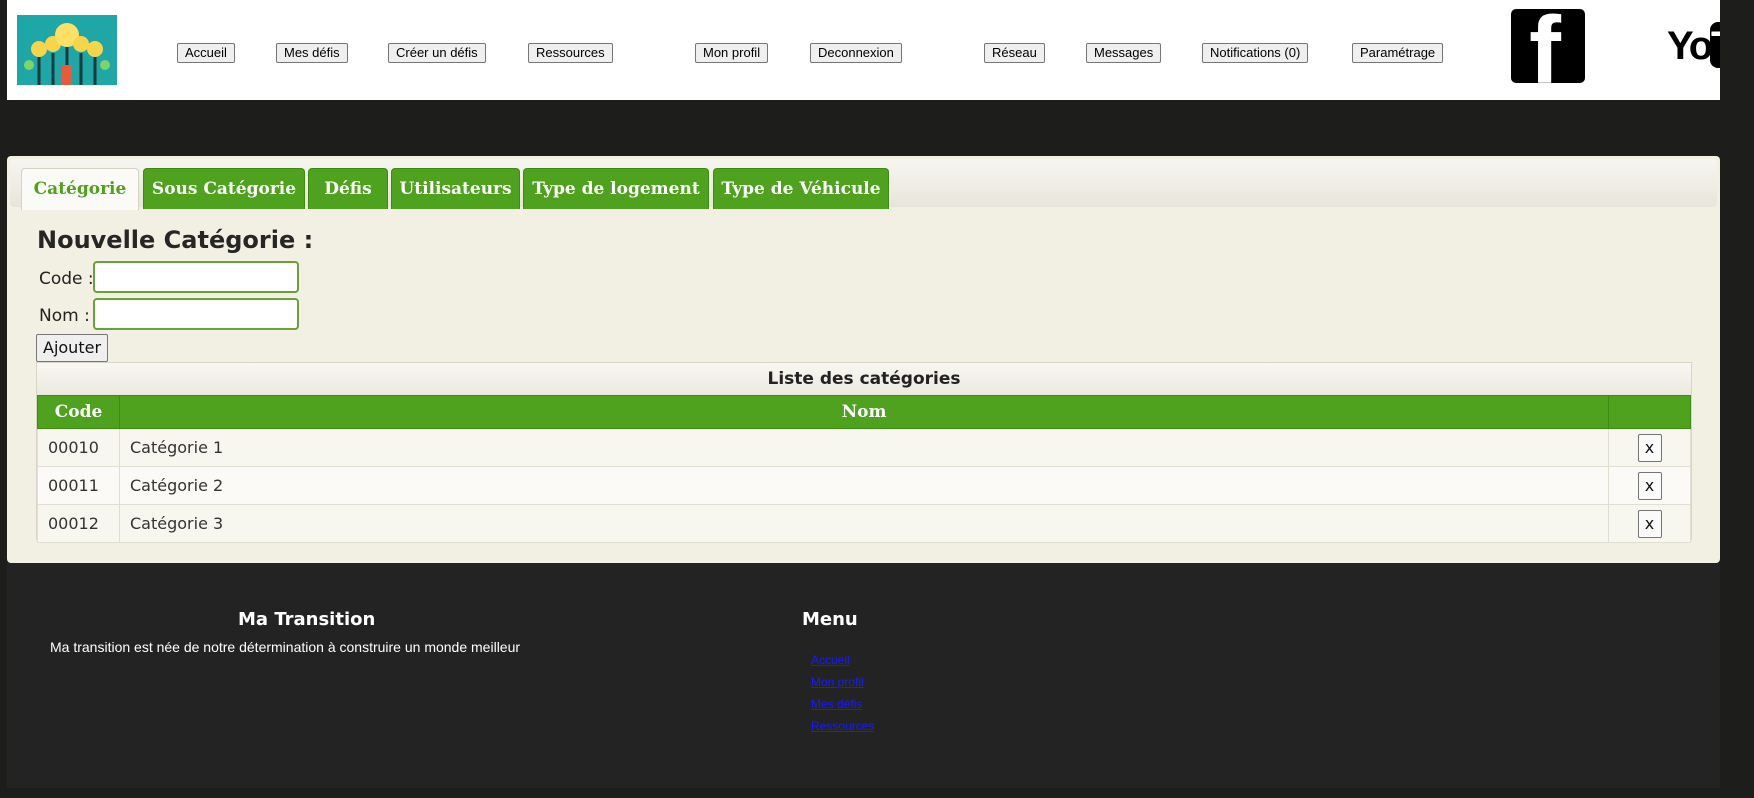  Describe the element at coordinates (570, 53) in the screenshot. I see `nav-ressources-button: Ressources` at that location.